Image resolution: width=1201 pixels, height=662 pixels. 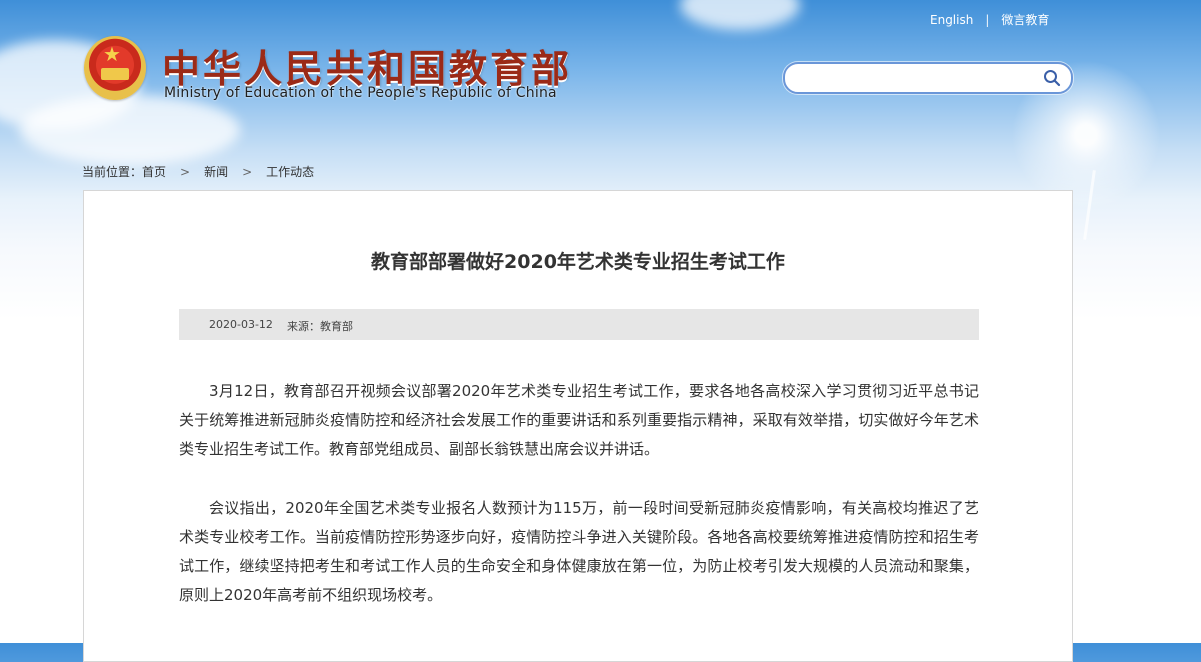 What do you see at coordinates (290, 172) in the screenshot?
I see `breadcrumb-work-news: 工作动态` at bounding box center [290, 172].